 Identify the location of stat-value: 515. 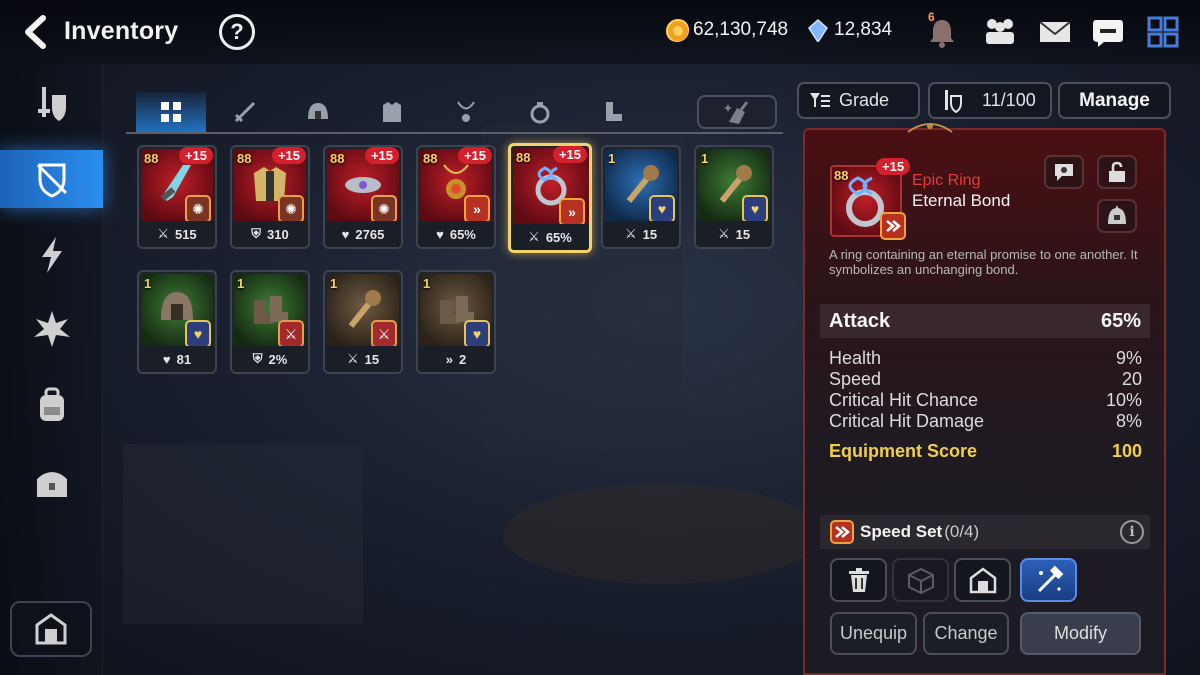
(185, 234).